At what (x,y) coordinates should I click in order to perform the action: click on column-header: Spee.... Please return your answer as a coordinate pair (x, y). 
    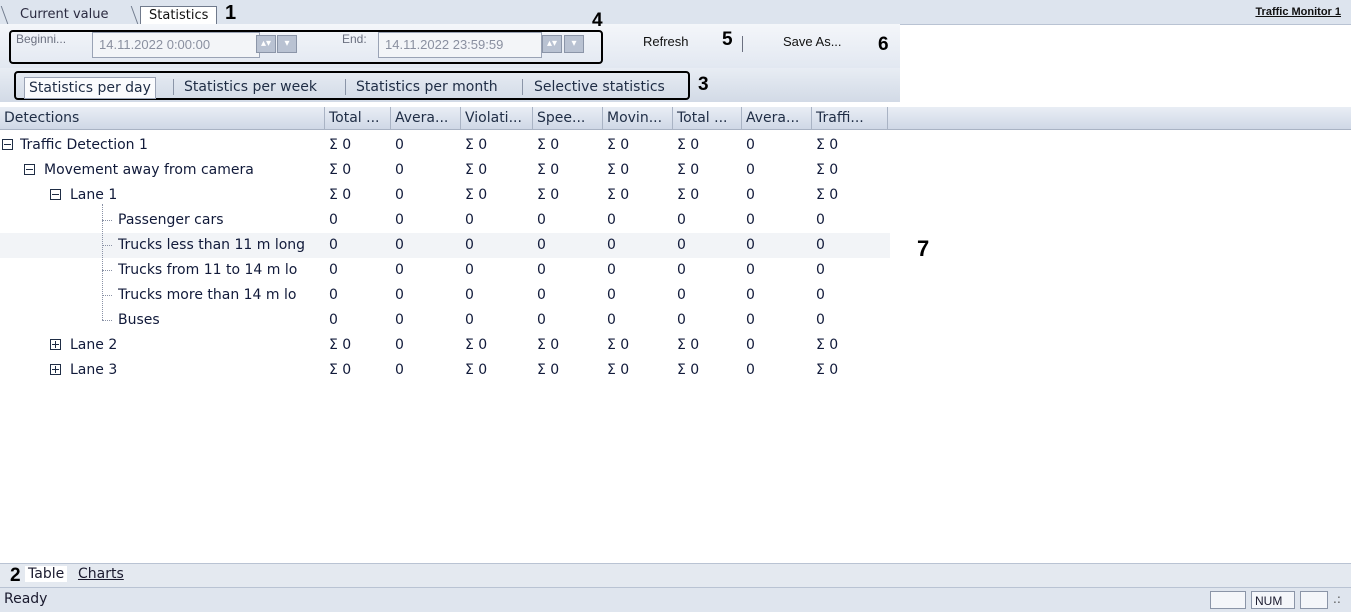
    Looking at the image, I should click on (568, 118).